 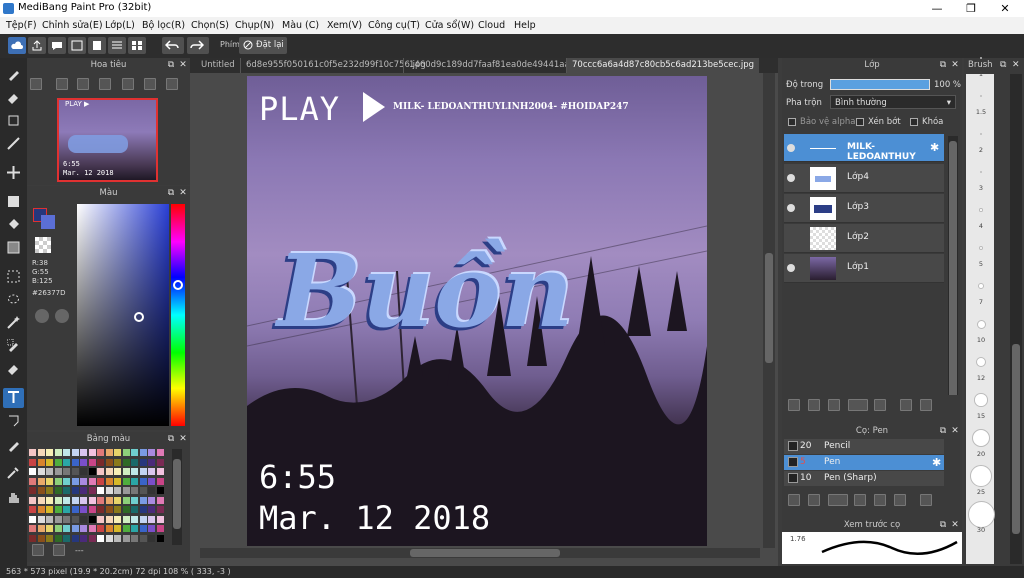 I want to click on brush-menu-icon, so click(x=838, y=500).